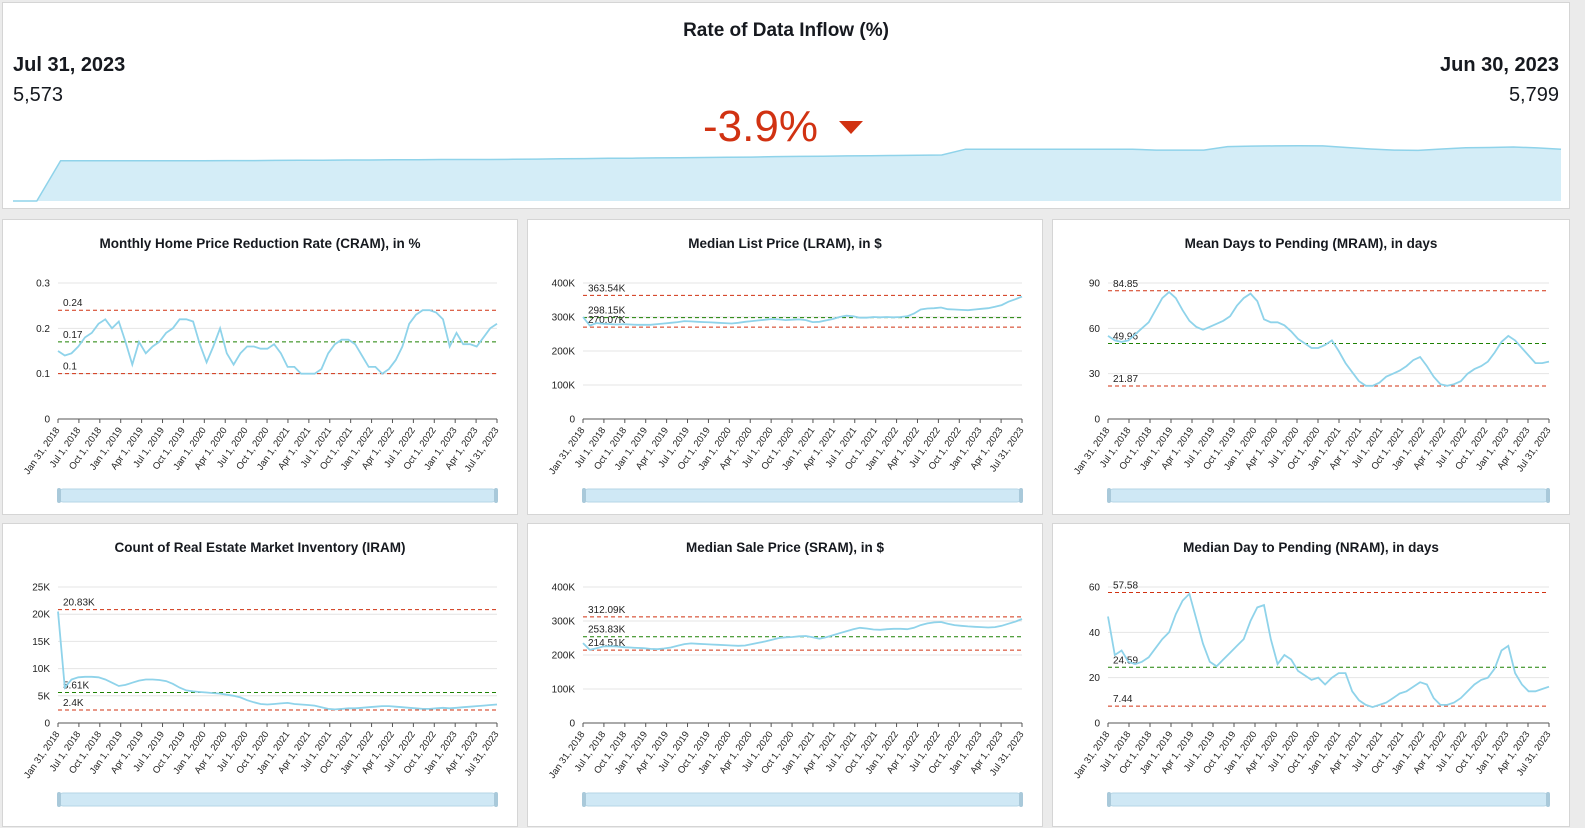 The image size is (1585, 828). I want to click on y-tick-label: 0.1, so click(43, 374).